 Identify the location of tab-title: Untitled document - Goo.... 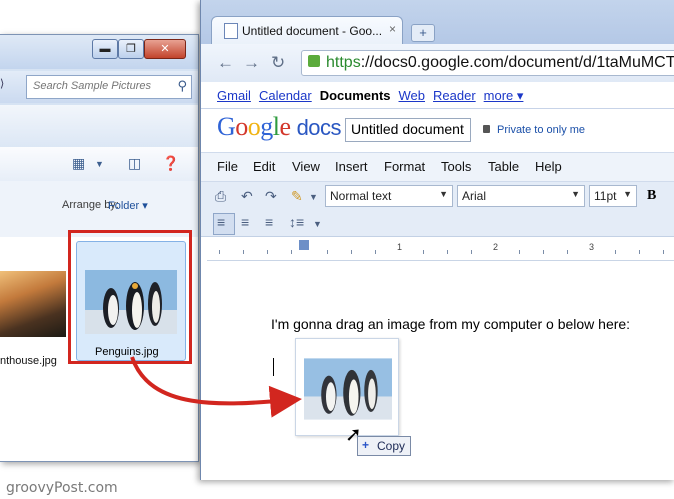
(312, 31).